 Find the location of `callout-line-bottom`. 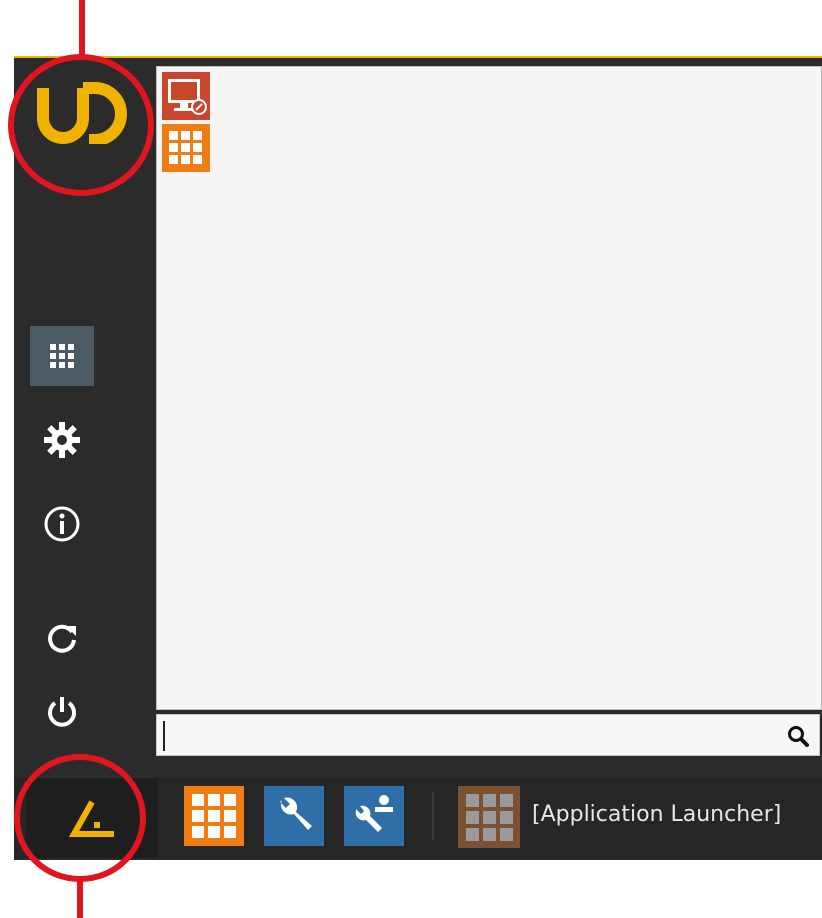

callout-line-bottom is located at coordinates (80, 898).